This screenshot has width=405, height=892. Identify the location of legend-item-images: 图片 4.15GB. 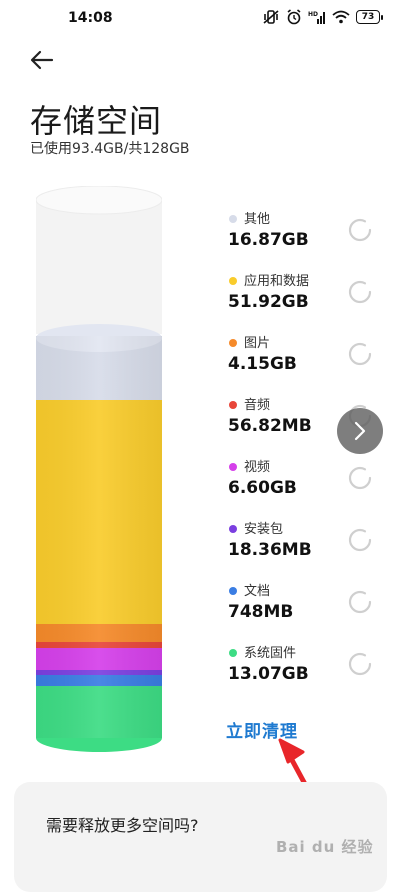
(313, 358).